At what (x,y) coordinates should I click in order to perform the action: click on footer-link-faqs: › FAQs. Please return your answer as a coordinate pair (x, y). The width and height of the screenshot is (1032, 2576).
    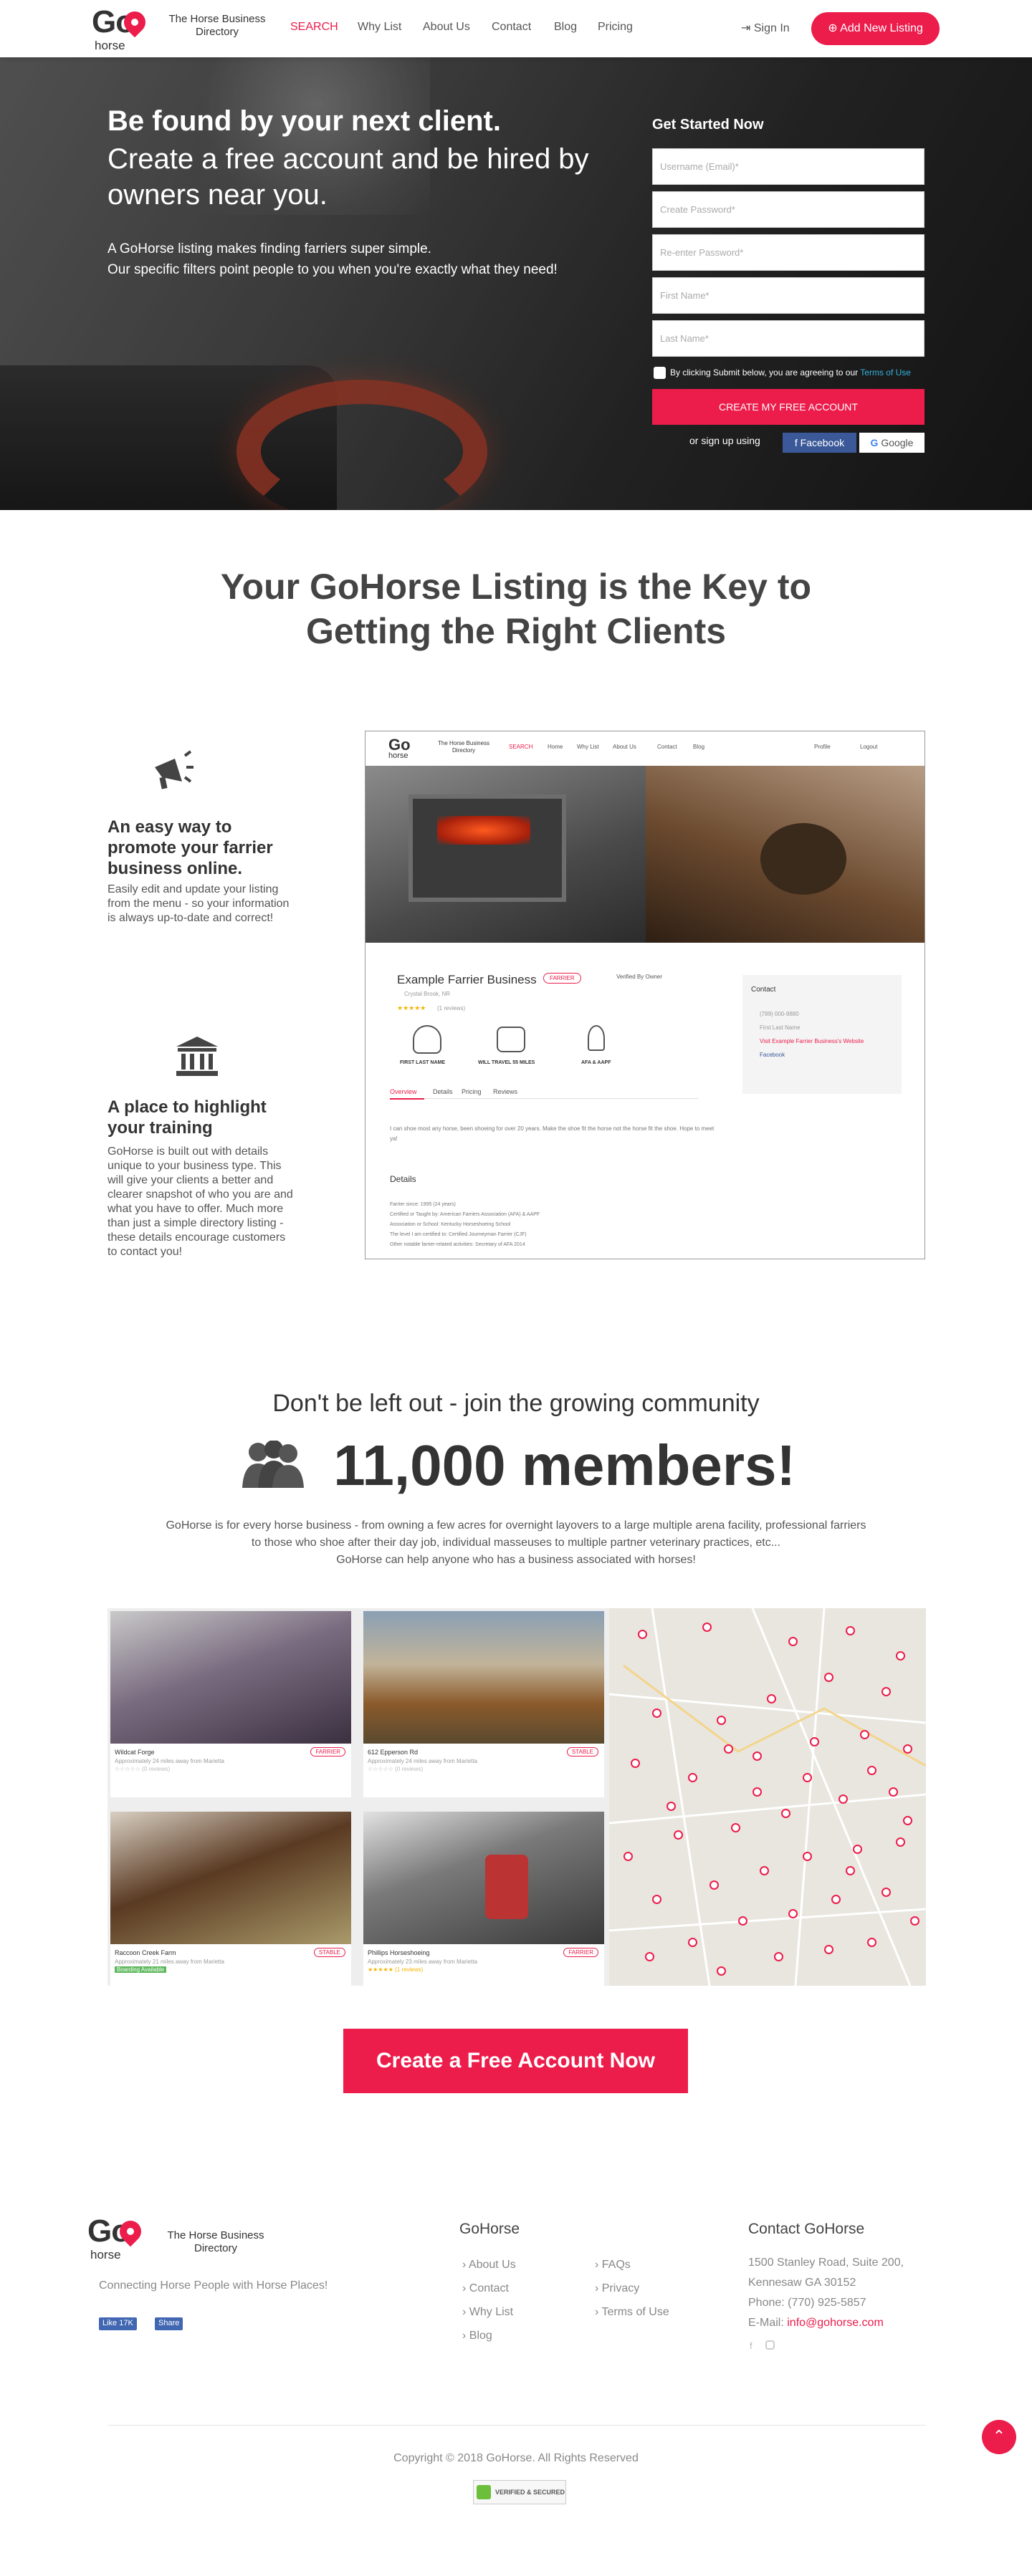
    Looking at the image, I should click on (613, 2265).